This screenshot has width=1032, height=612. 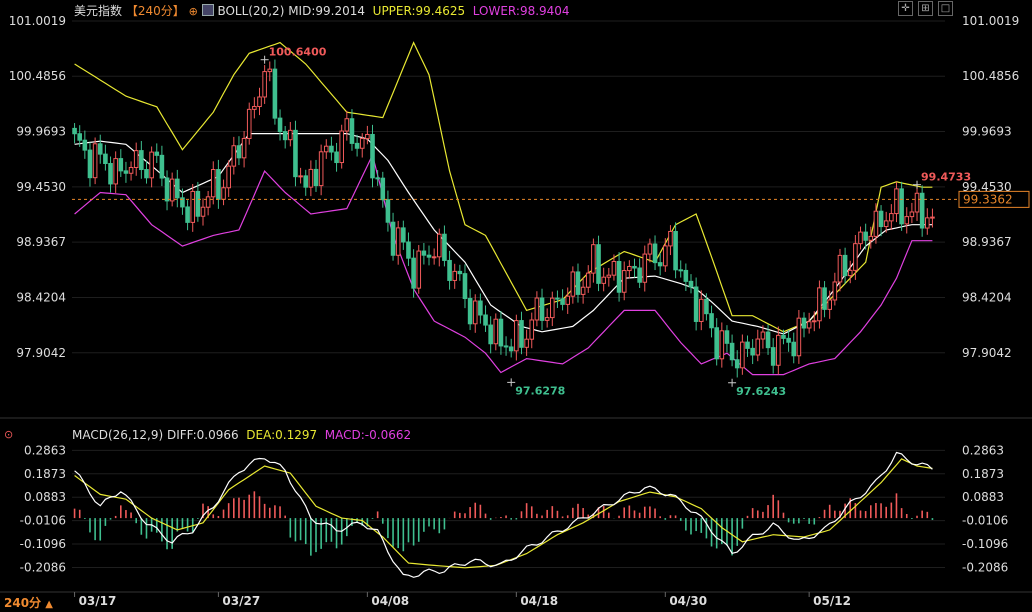 What do you see at coordinates (37, 21) in the screenshot?
I see `main-ytick-left: 101.0019` at bounding box center [37, 21].